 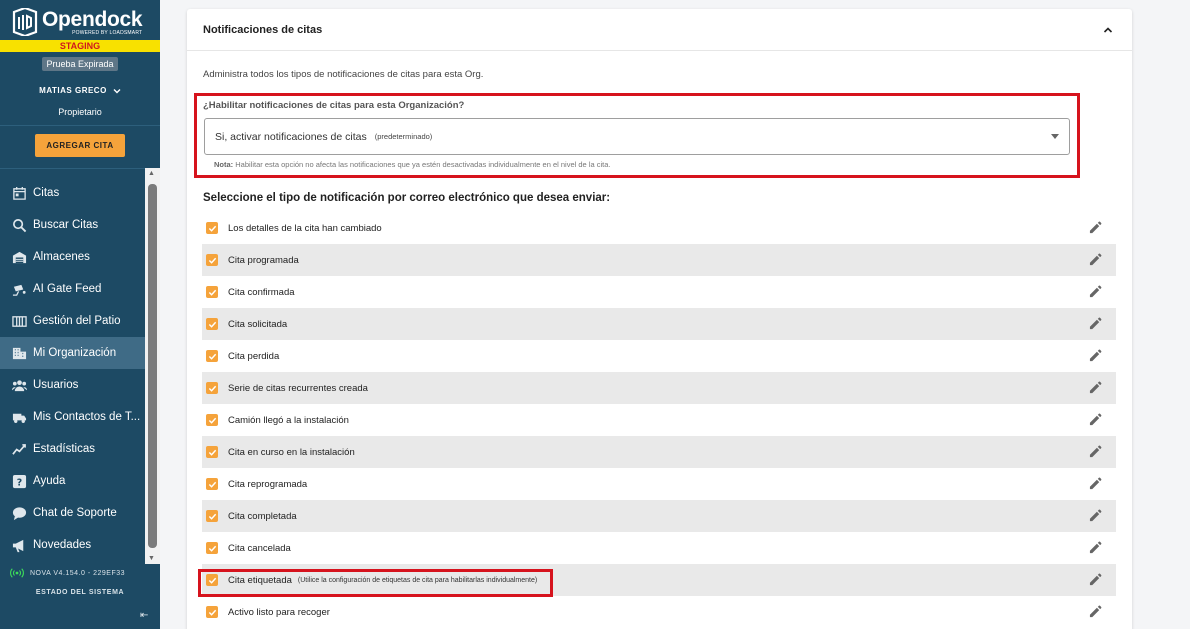 What do you see at coordinates (258, 324) in the screenshot?
I see `notification-label: Cita solicitada` at bounding box center [258, 324].